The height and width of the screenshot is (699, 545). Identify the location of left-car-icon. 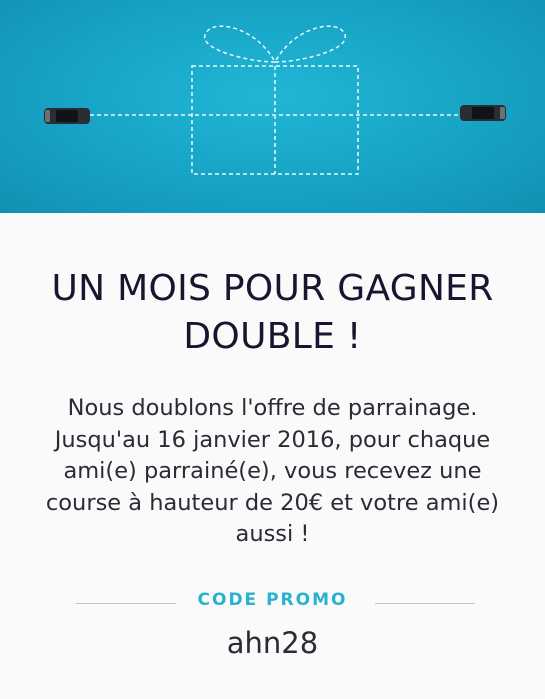
(67, 116).